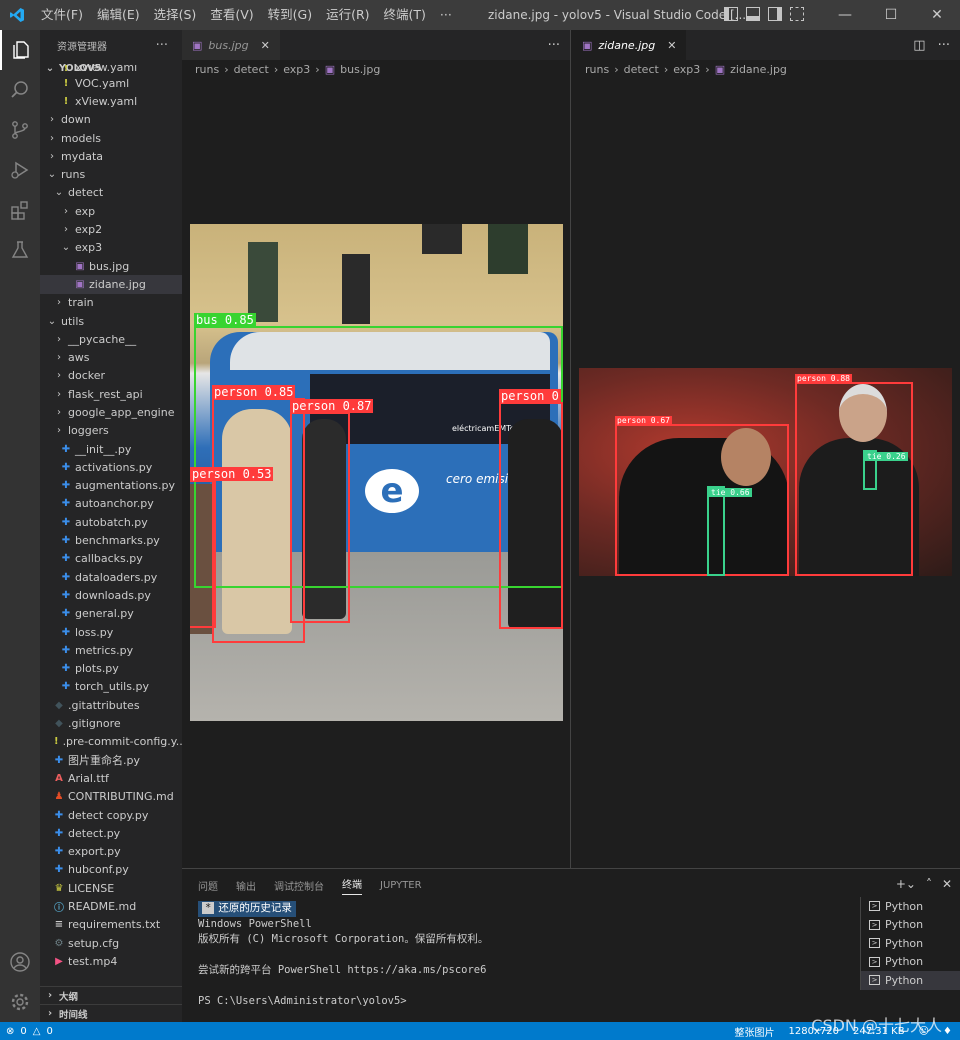 The image size is (960, 1040). Describe the element at coordinates (755, 1031) in the screenshot. I see `zoom-mode: 整张图片` at that location.